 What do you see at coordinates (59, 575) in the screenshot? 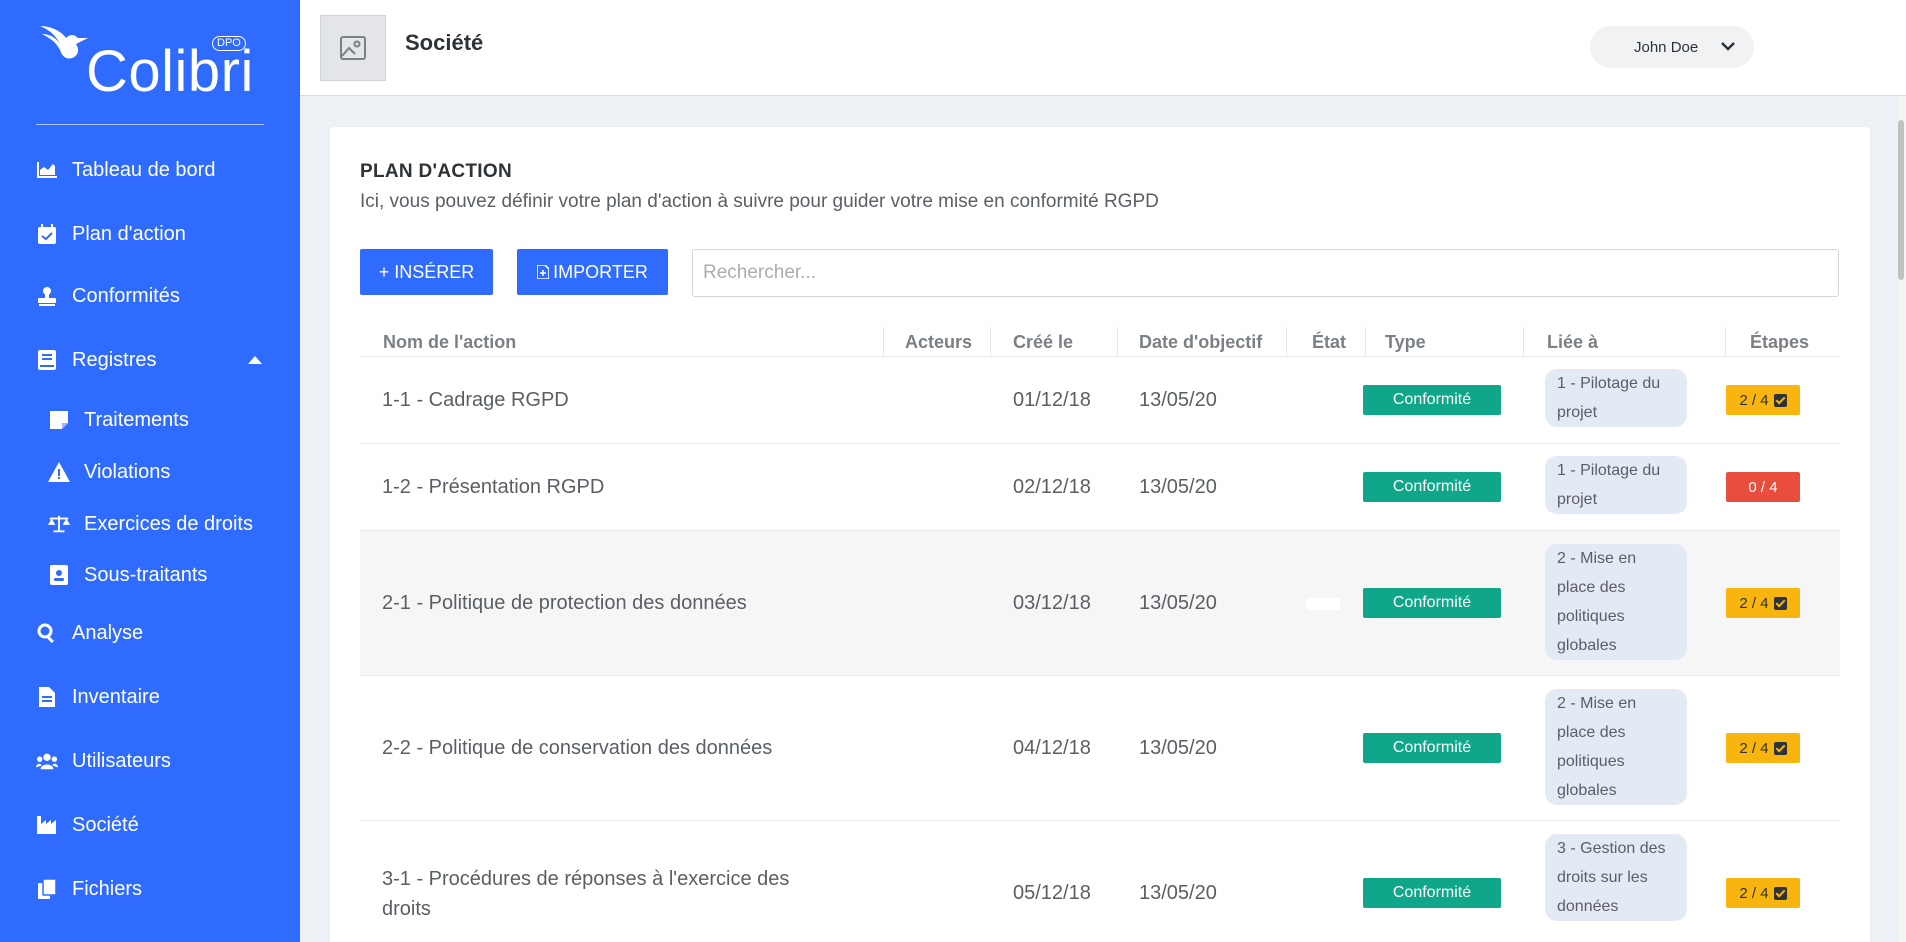
I see `id-badge-icon` at bounding box center [59, 575].